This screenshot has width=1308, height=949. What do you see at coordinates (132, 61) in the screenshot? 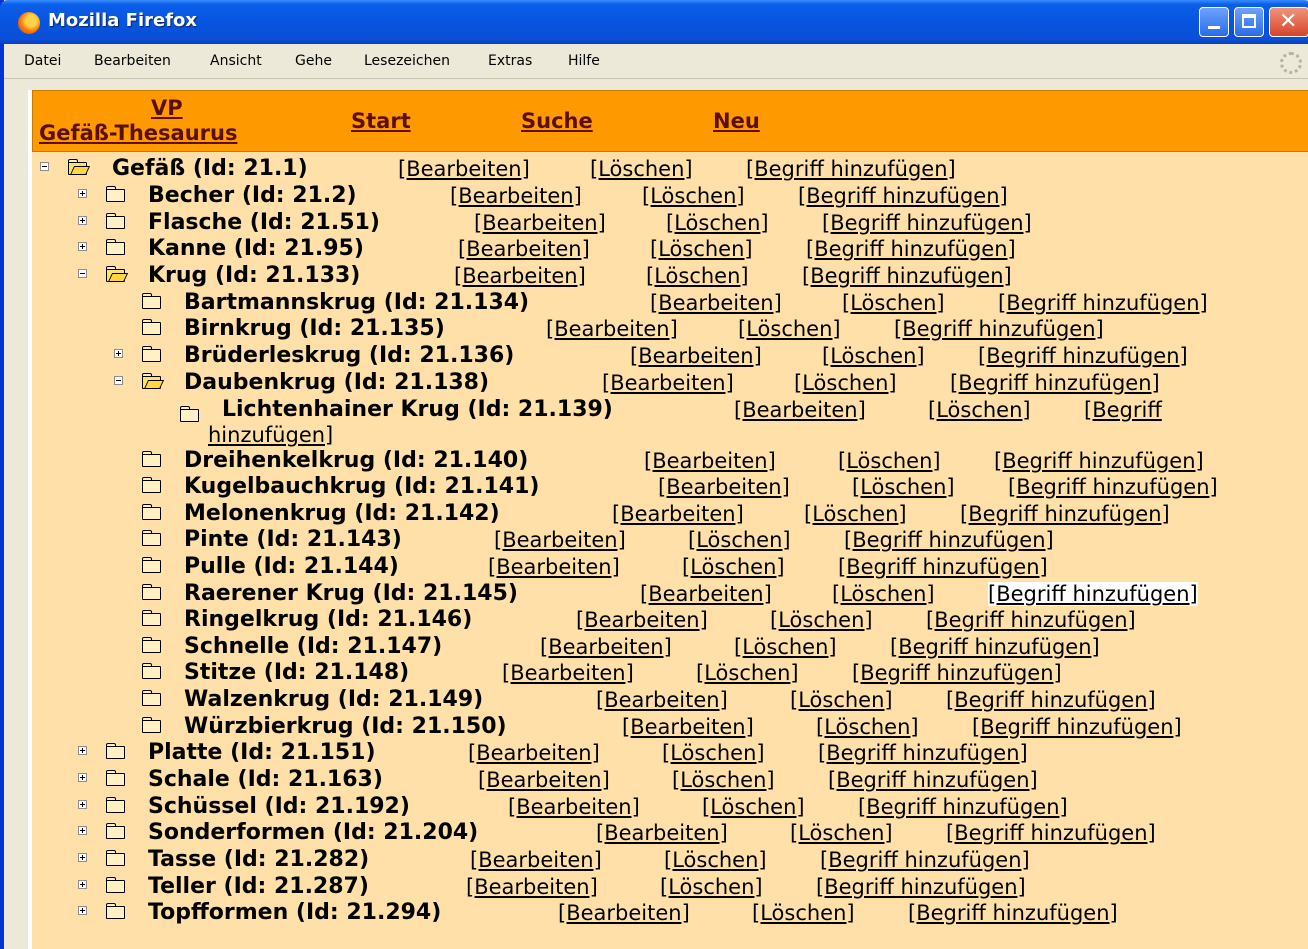
I see `menu-bearbeiten: Bearbeiten` at bounding box center [132, 61].